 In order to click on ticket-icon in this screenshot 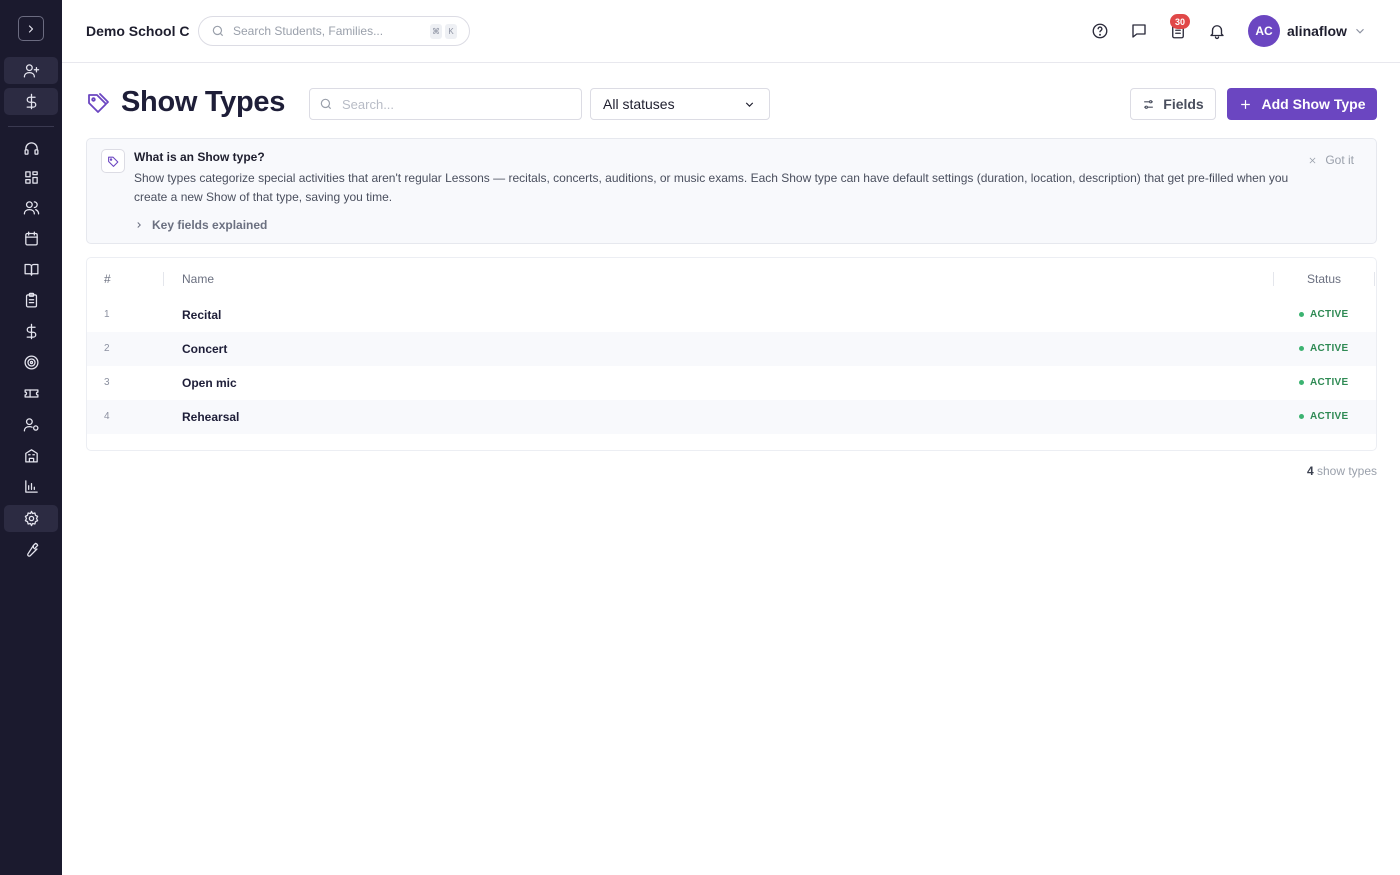, I will do `click(31, 393)`.